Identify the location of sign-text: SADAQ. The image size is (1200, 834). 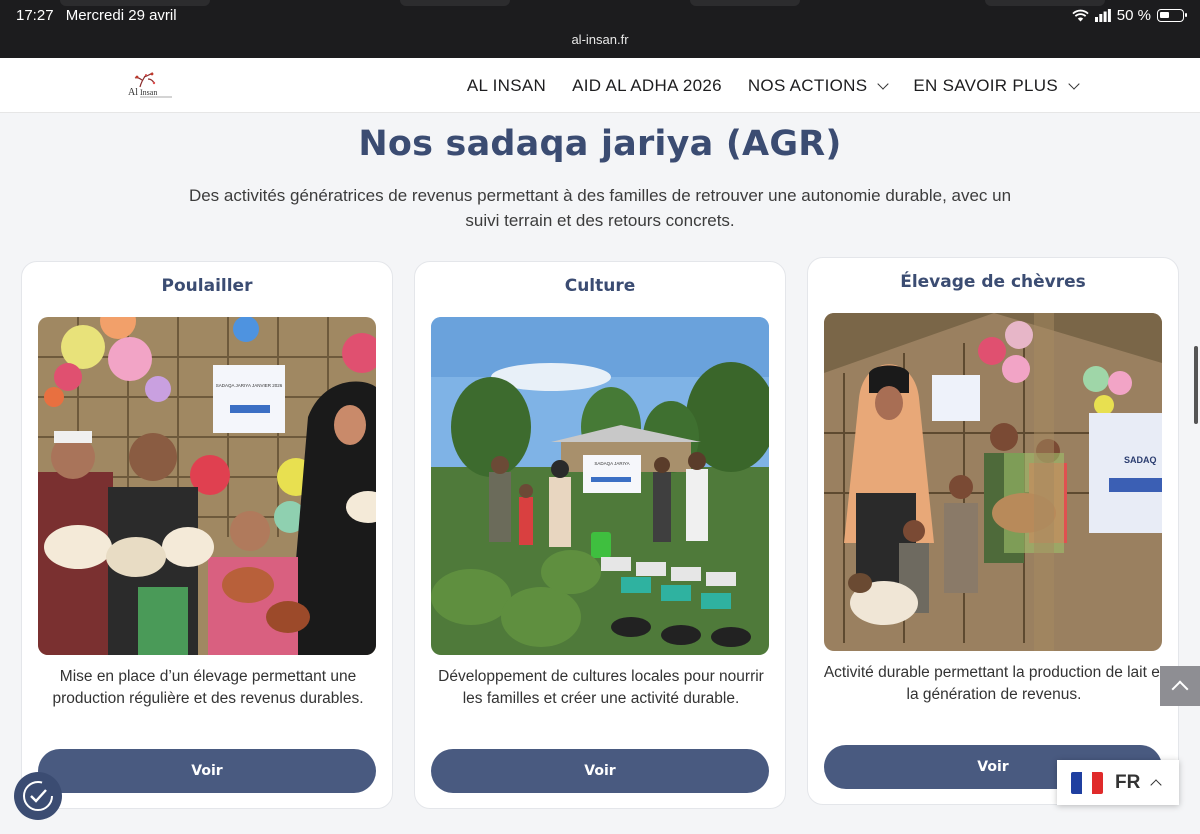
(1140, 460).